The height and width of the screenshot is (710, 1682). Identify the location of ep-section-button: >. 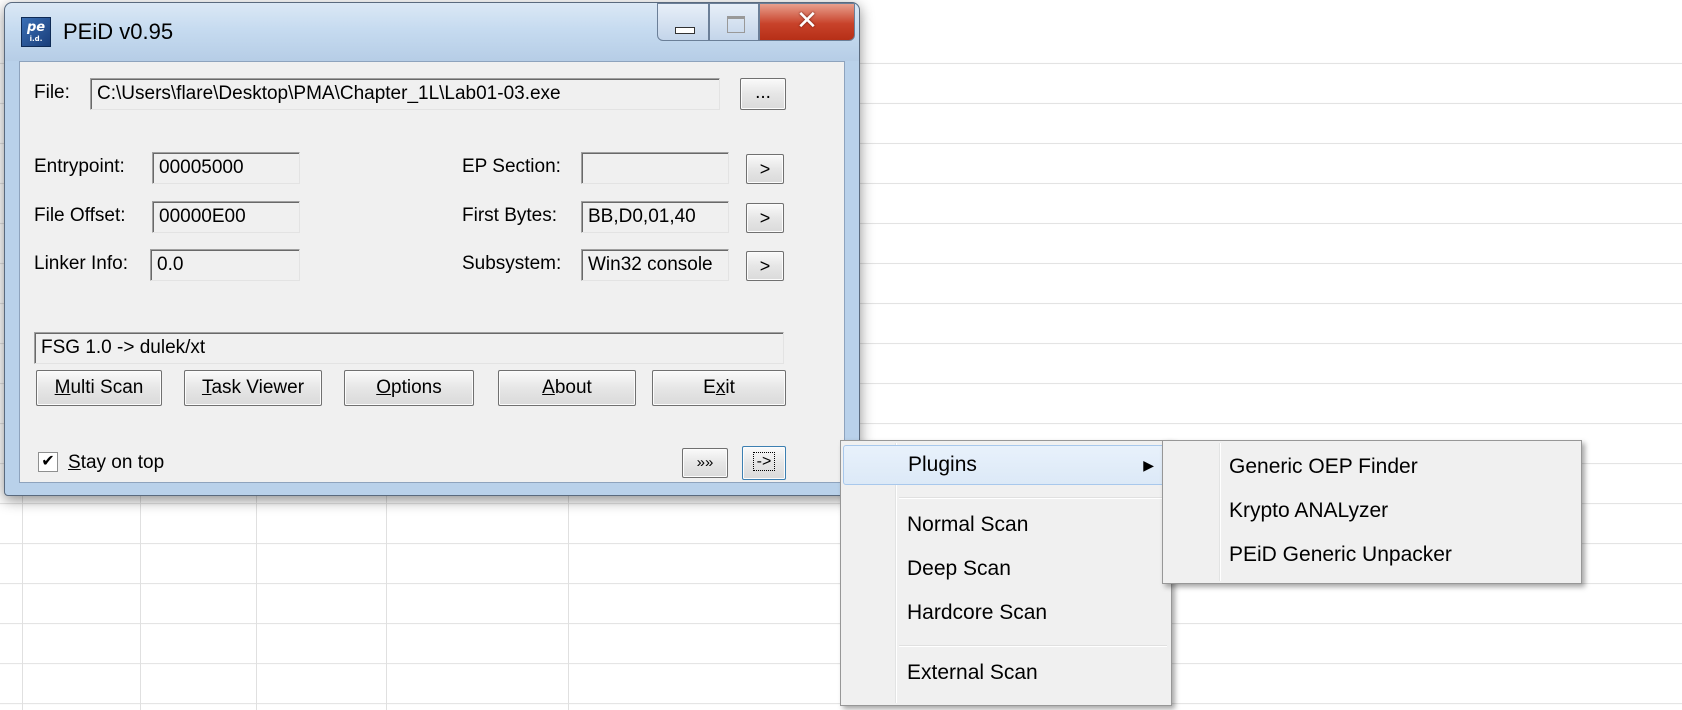
(765, 169).